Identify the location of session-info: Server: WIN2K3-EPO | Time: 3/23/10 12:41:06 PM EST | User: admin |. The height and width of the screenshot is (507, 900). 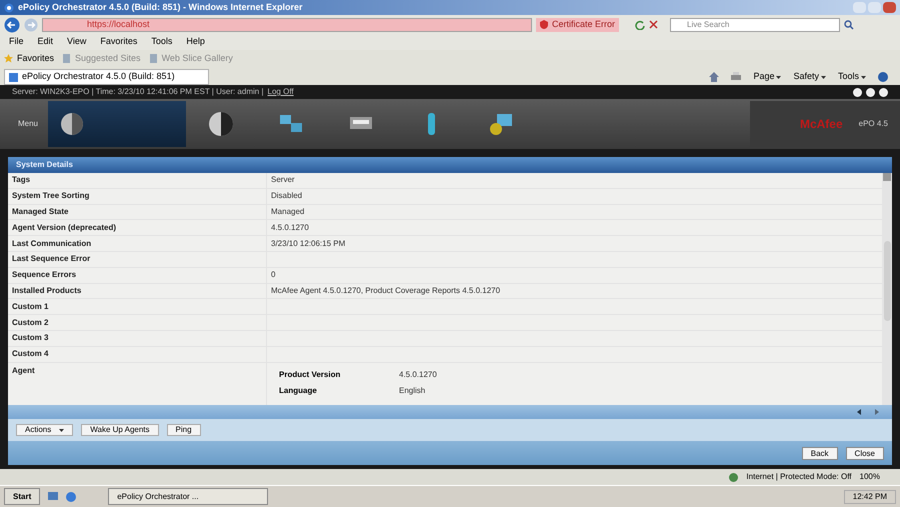
(138, 92).